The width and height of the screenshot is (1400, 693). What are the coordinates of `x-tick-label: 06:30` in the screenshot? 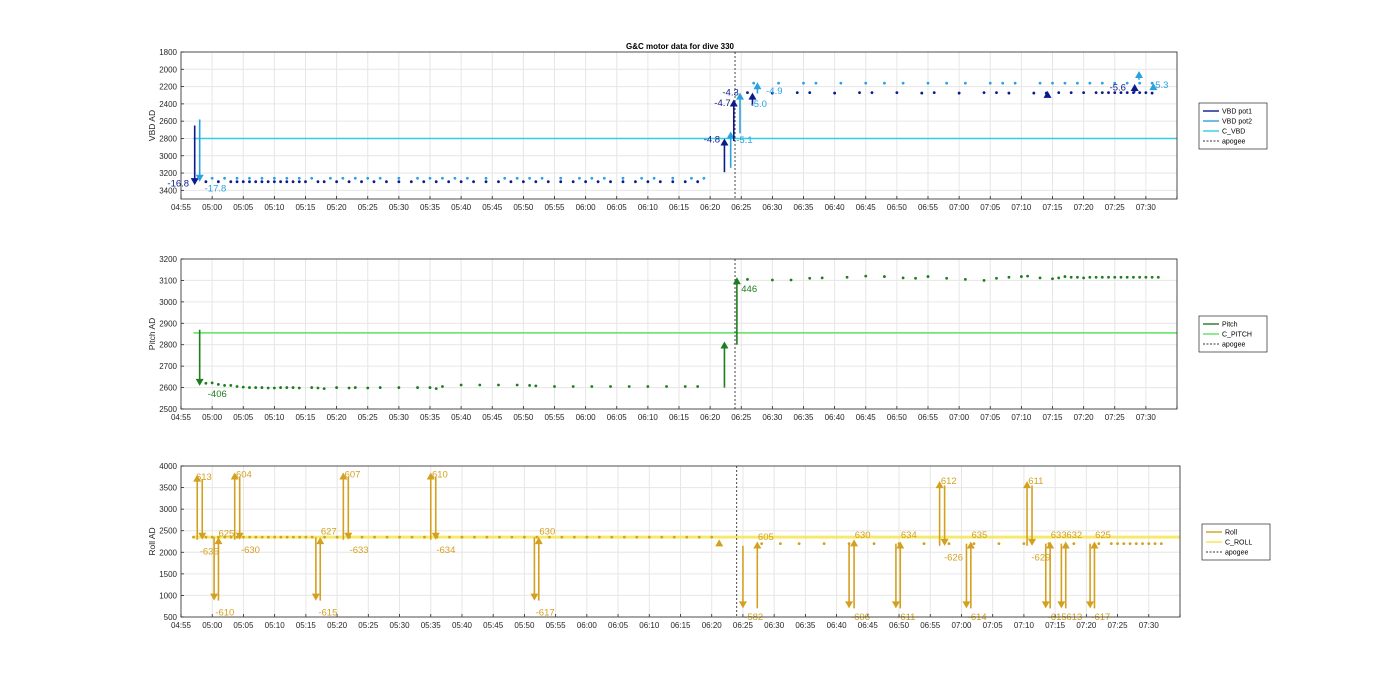 It's located at (774, 625).